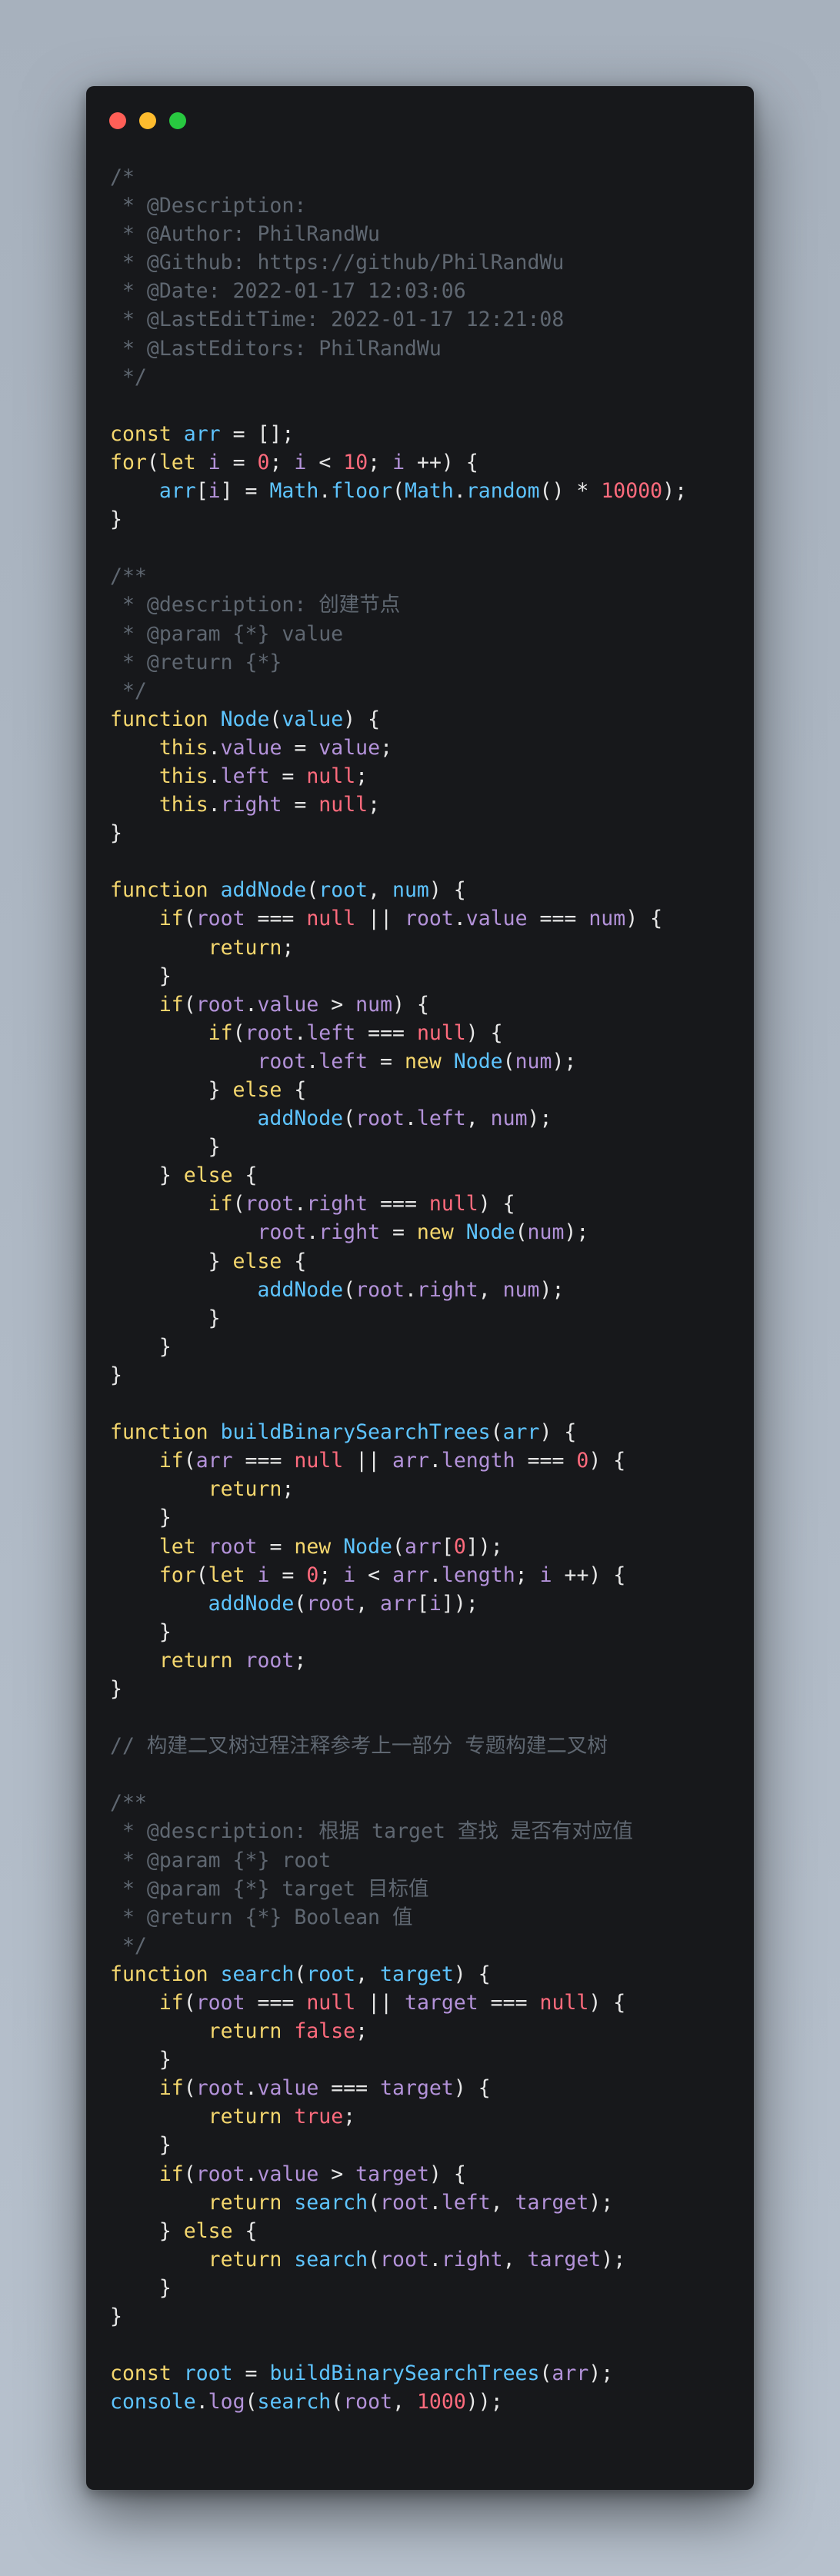 This screenshot has width=840, height=2576. I want to click on code-token: ) {, so click(644, 919).